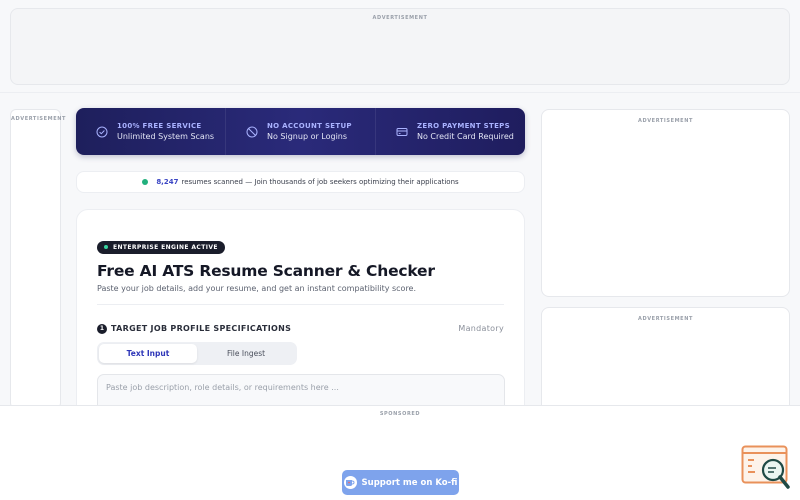 Image resolution: width=800 pixels, height=500 pixels. I want to click on step-number: 1, so click(102, 328).